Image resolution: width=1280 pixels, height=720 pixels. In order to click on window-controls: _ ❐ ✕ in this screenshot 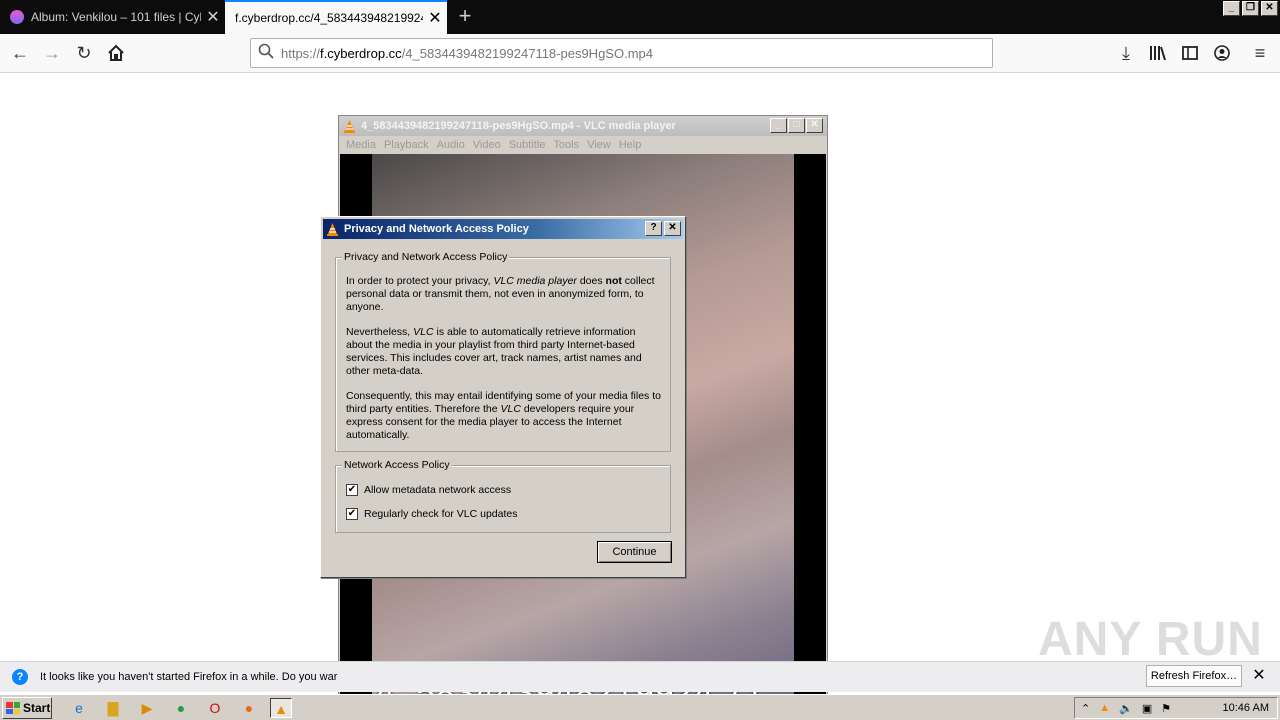, I will do `click(1250, 8)`.